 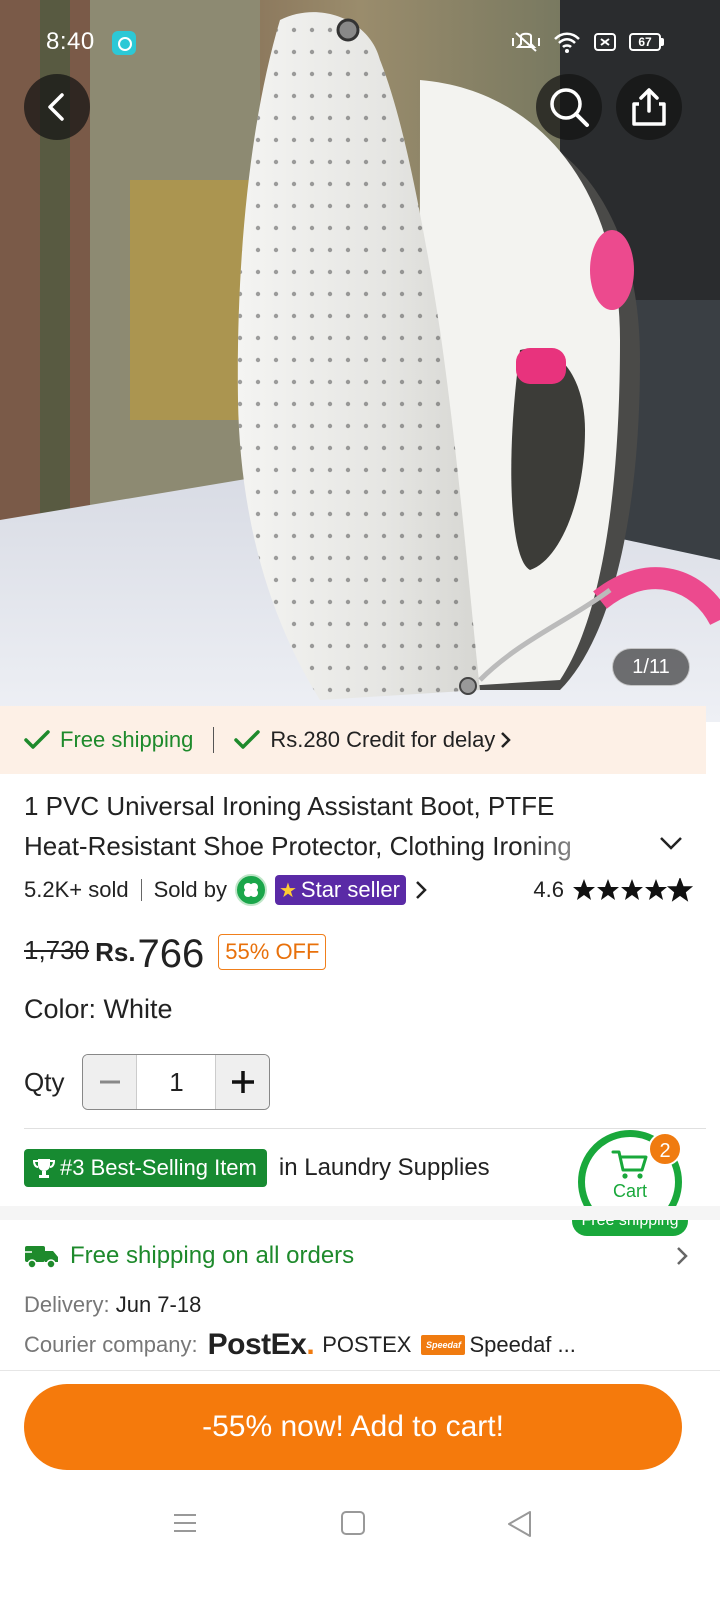 I want to click on rating: 4.6, so click(x=613, y=890).